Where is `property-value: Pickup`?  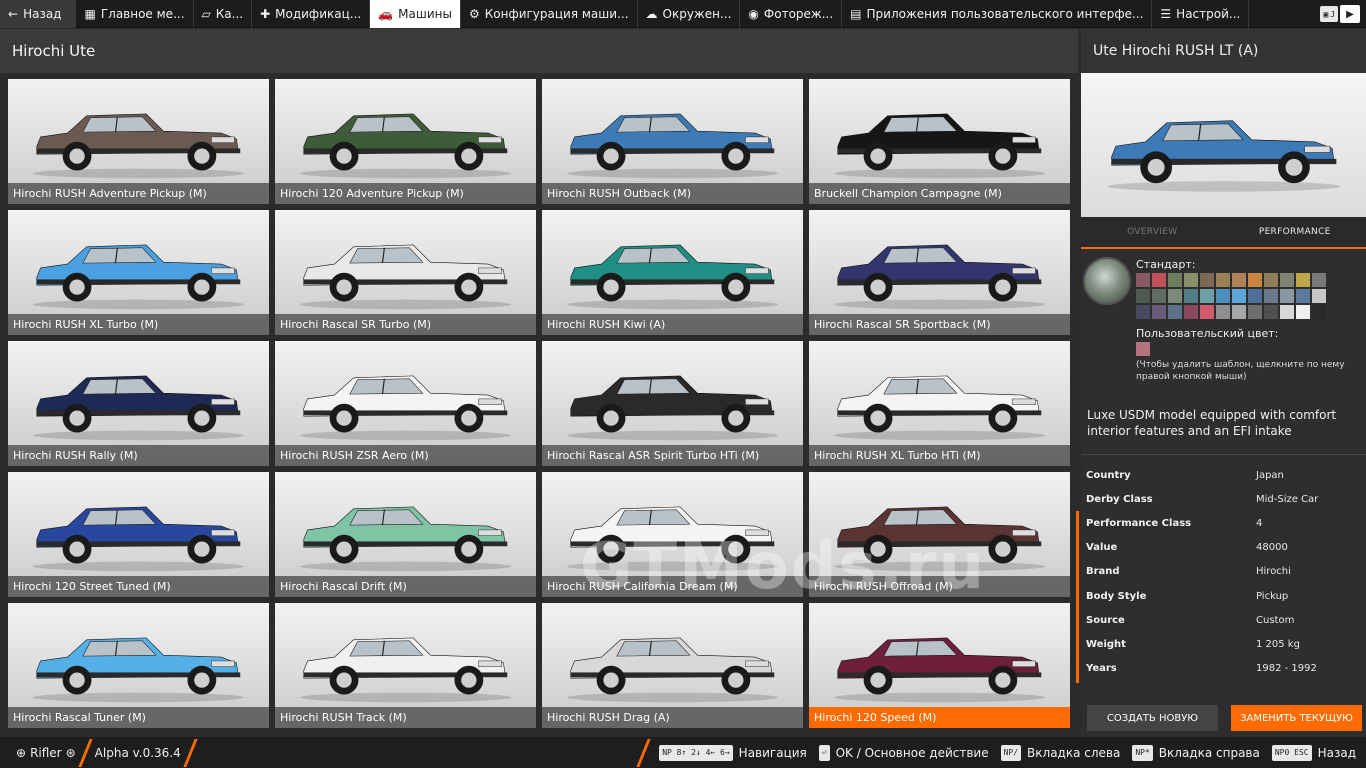 property-value: Pickup is located at coordinates (1272, 596).